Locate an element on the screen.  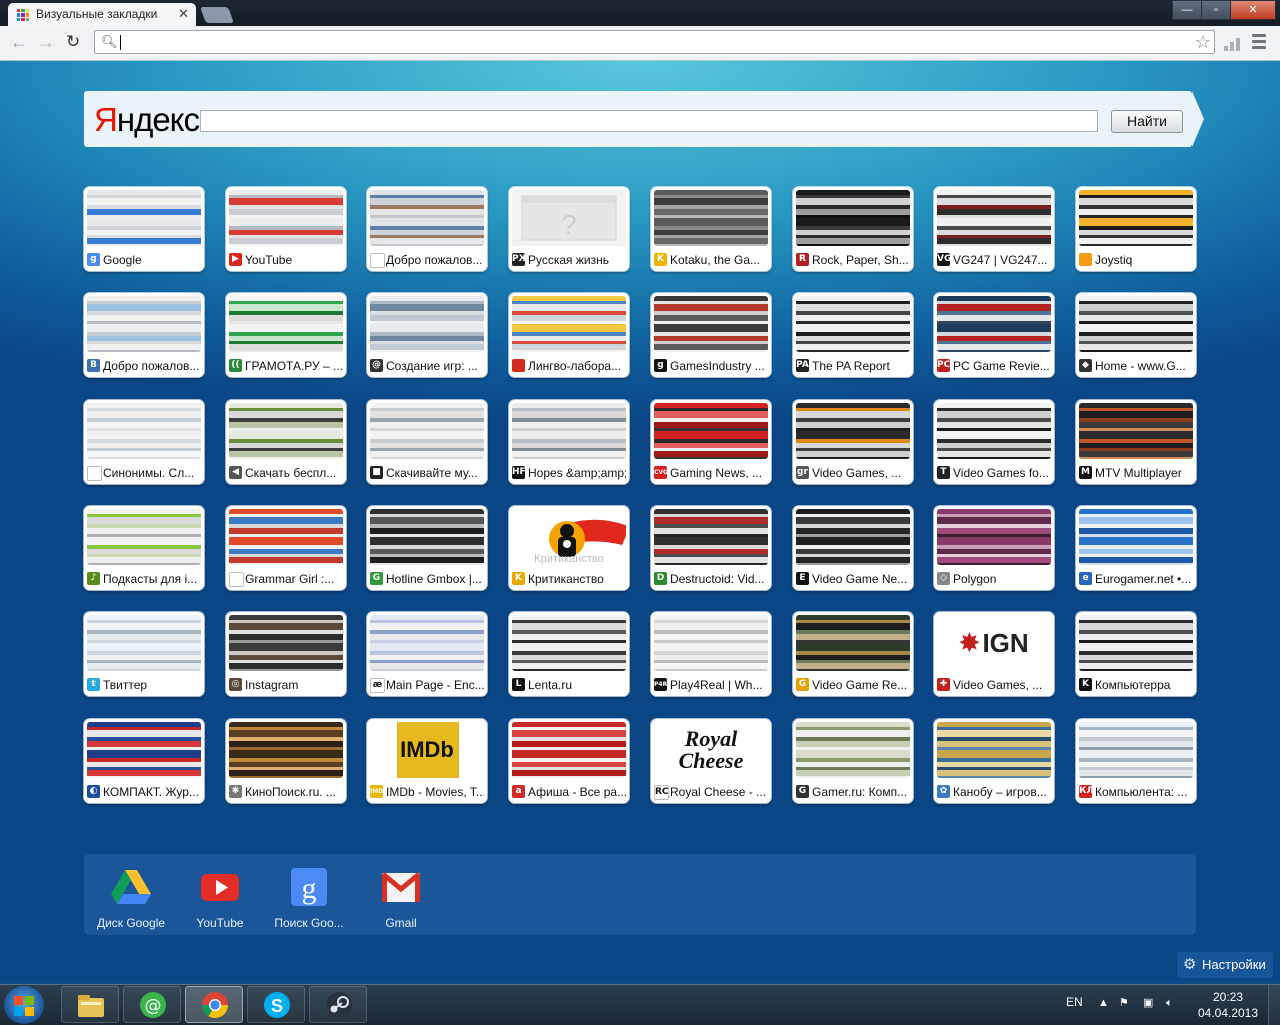
bookmark-tile: ▶ YouTube is located at coordinates (286, 229).